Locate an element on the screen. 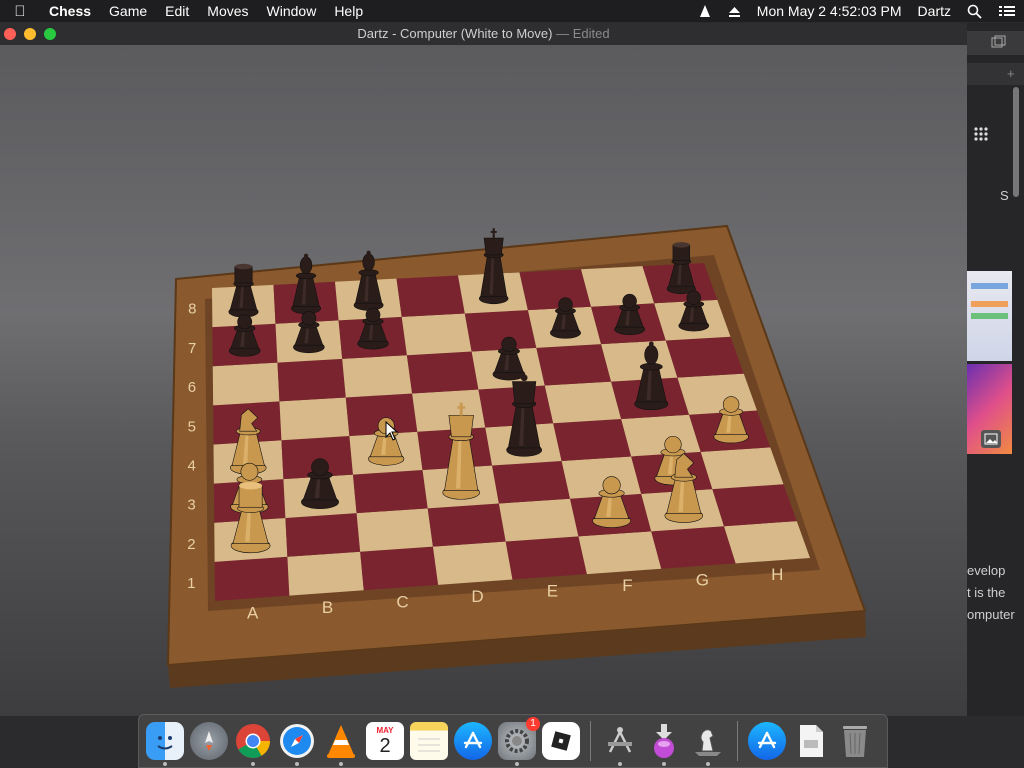  menu-window: Window is located at coordinates (292, 11).